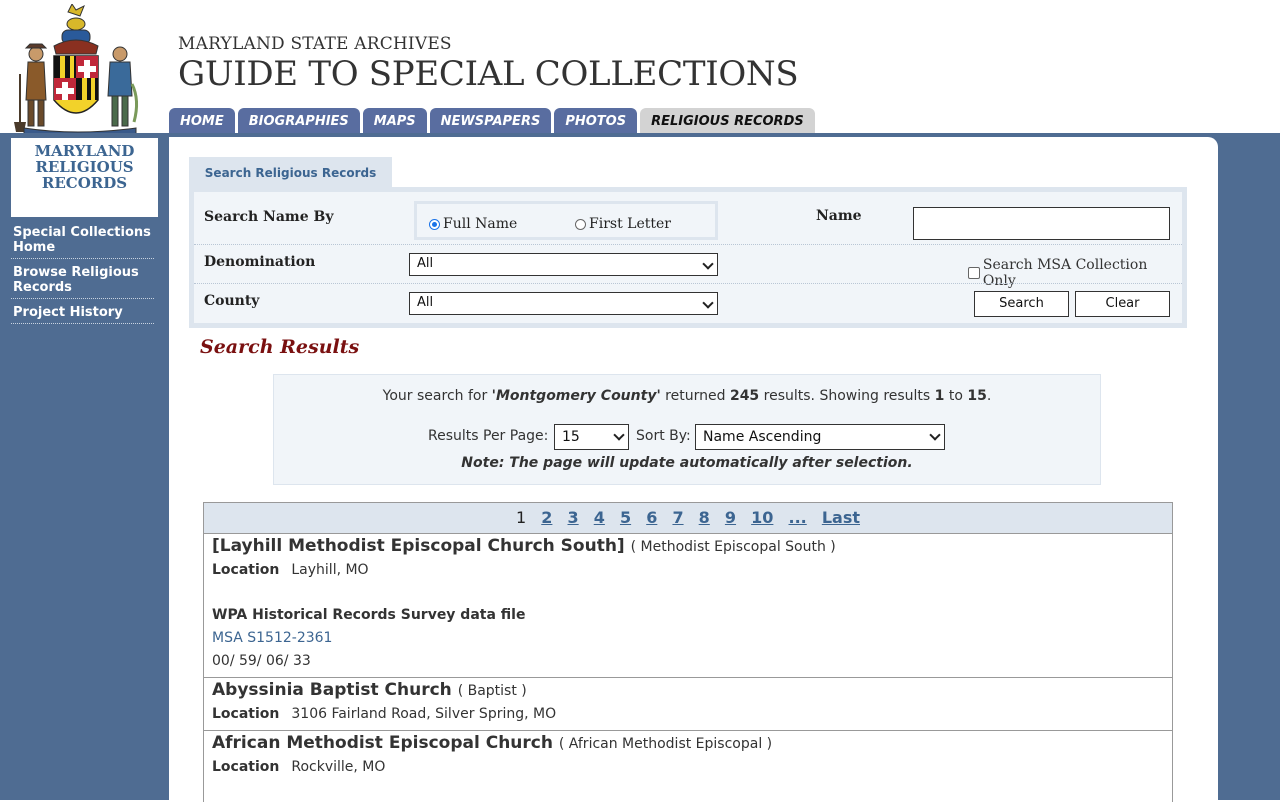 This screenshot has width=1280, height=802. I want to click on sidebar-title-line: RECORDS, so click(84, 183).